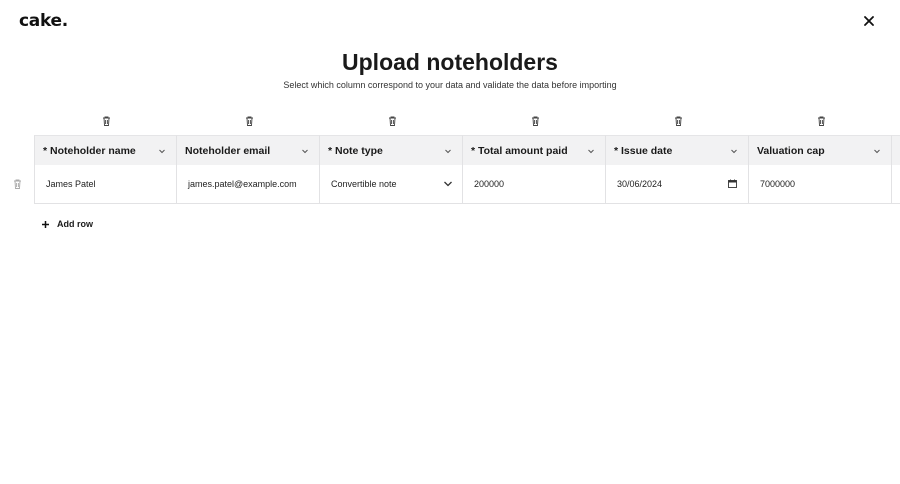 This screenshot has height=484, width=900. Describe the element at coordinates (677, 150) in the screenshot. I see `column-header-issue-date: * Issue date` at that location.